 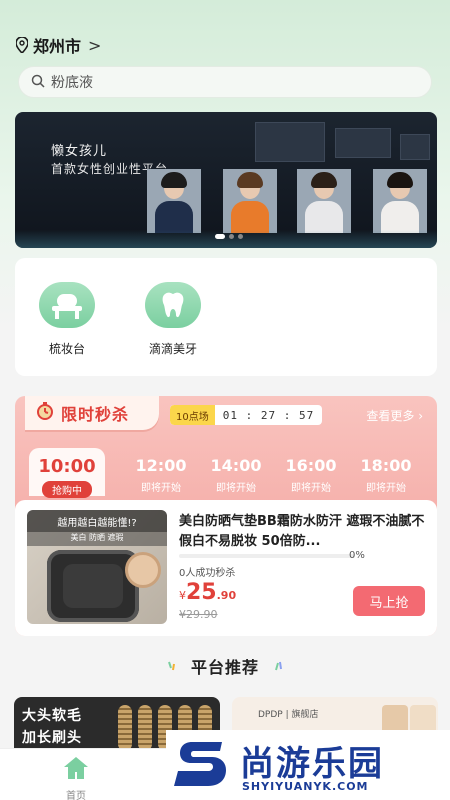 What do you see at coordinates (97, 539) in the screenshot?
I see `product-image-subcaption: 美白 防晒 遮瑕` at bounding box center [97, 539].